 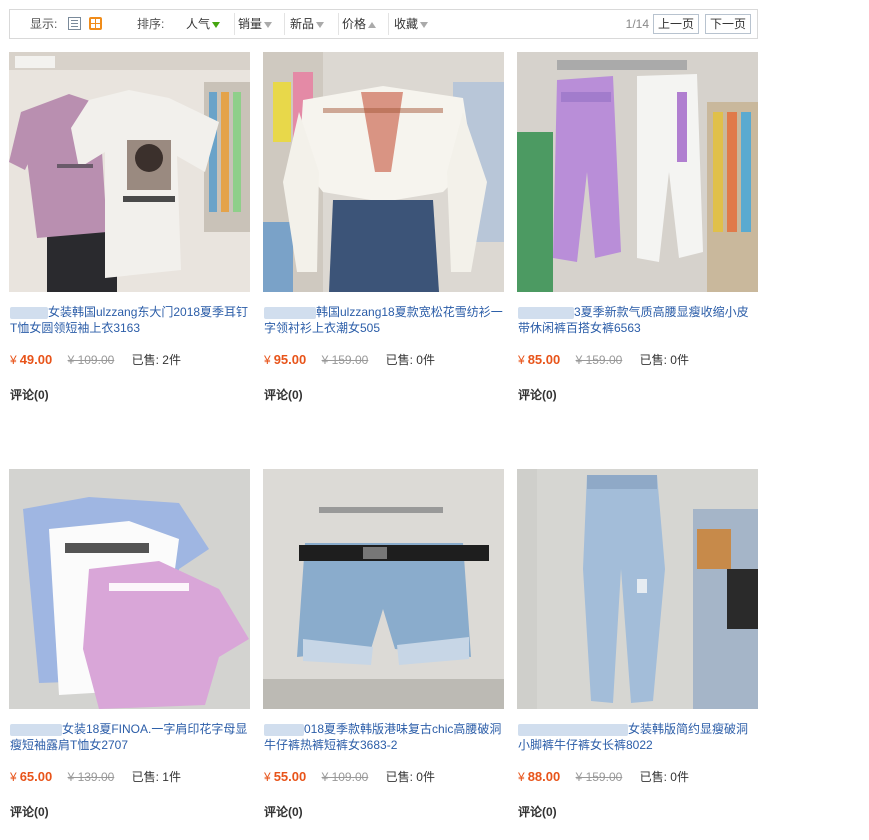 I want to click on sort-sales-button: 销量, so click(x=259, y=24).